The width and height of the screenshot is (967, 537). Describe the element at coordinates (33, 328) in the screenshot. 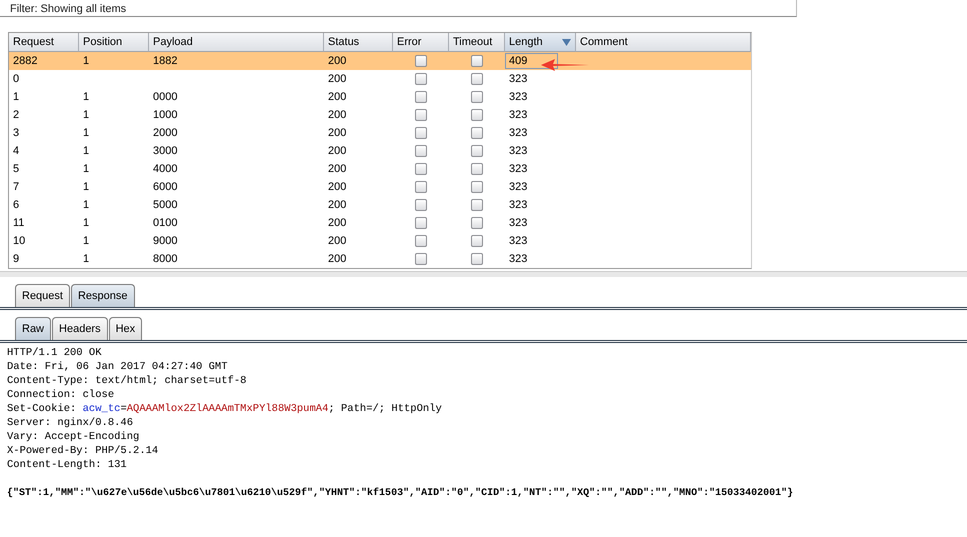

I see `view-tab: Raw` at that location.